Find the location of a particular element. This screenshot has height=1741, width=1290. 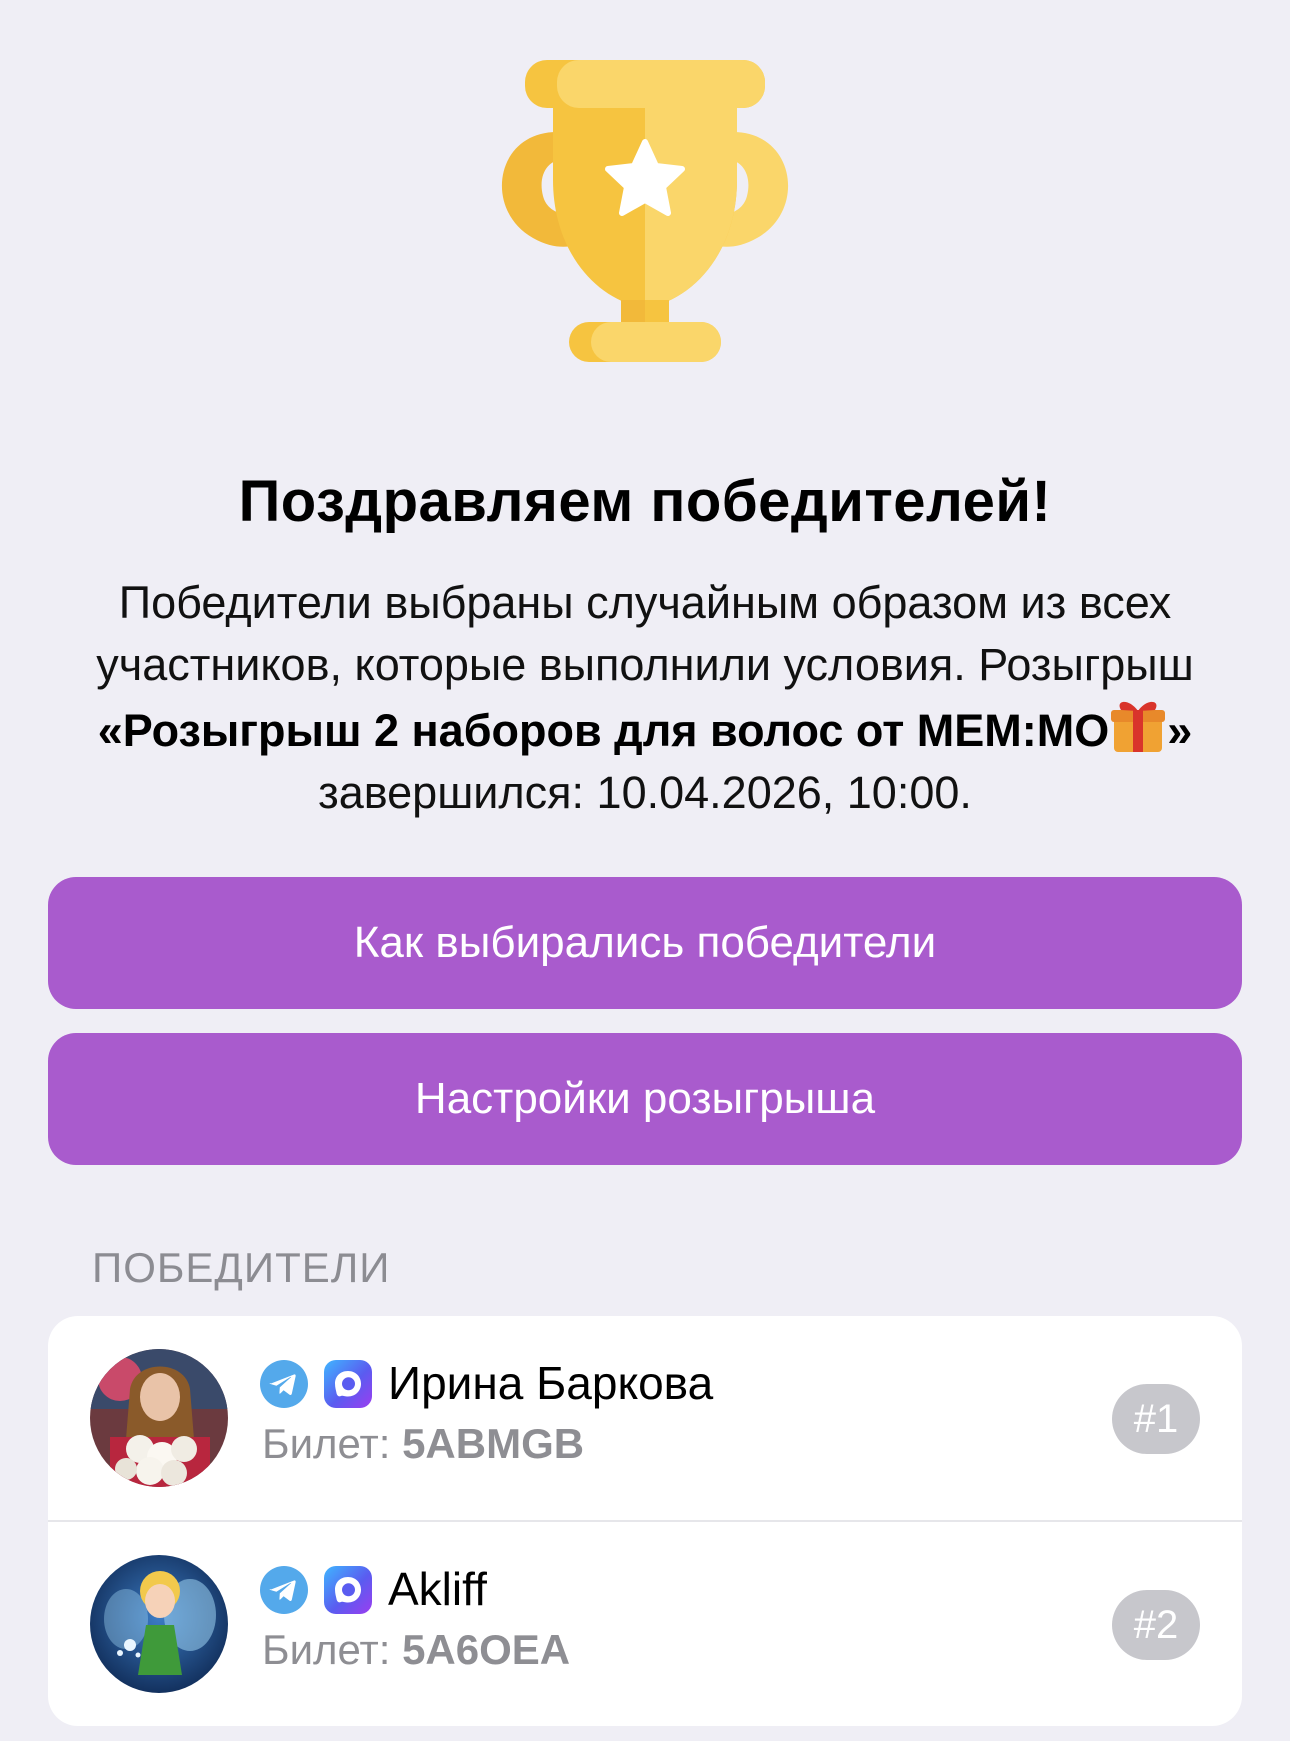

winner-name: Akliff is located at coordinates (437, 1589).